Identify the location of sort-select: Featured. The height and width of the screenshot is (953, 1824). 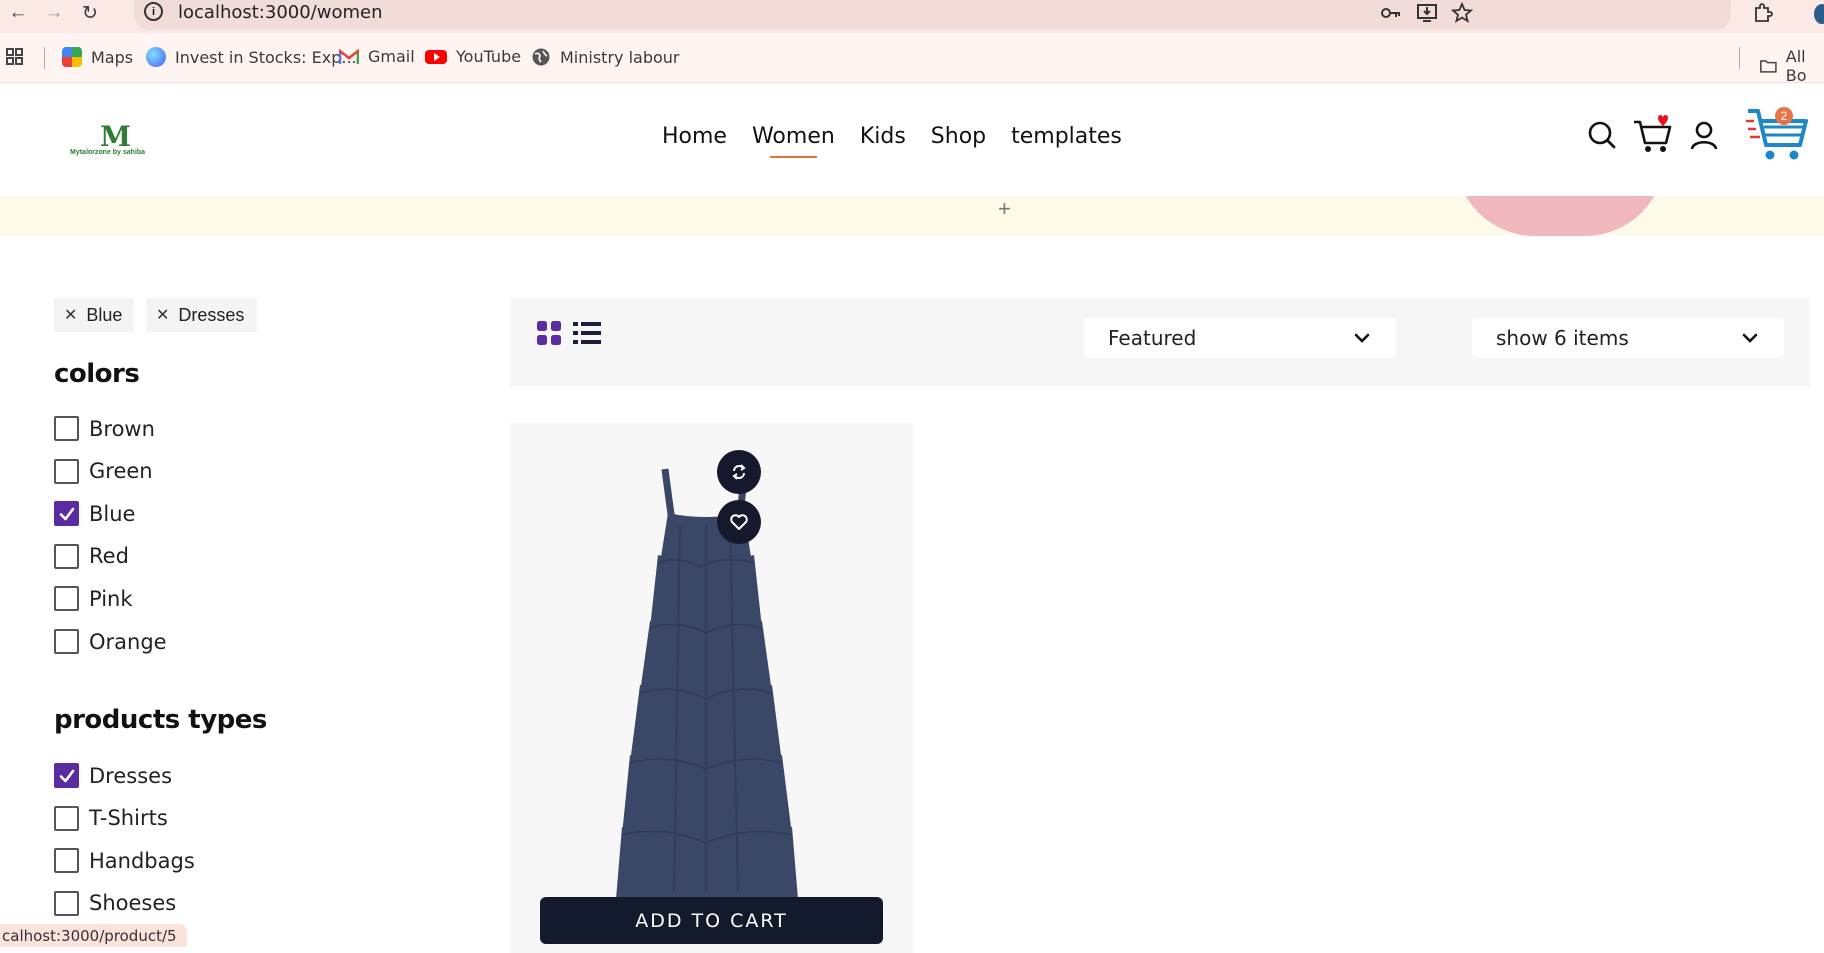
(1240, 338).